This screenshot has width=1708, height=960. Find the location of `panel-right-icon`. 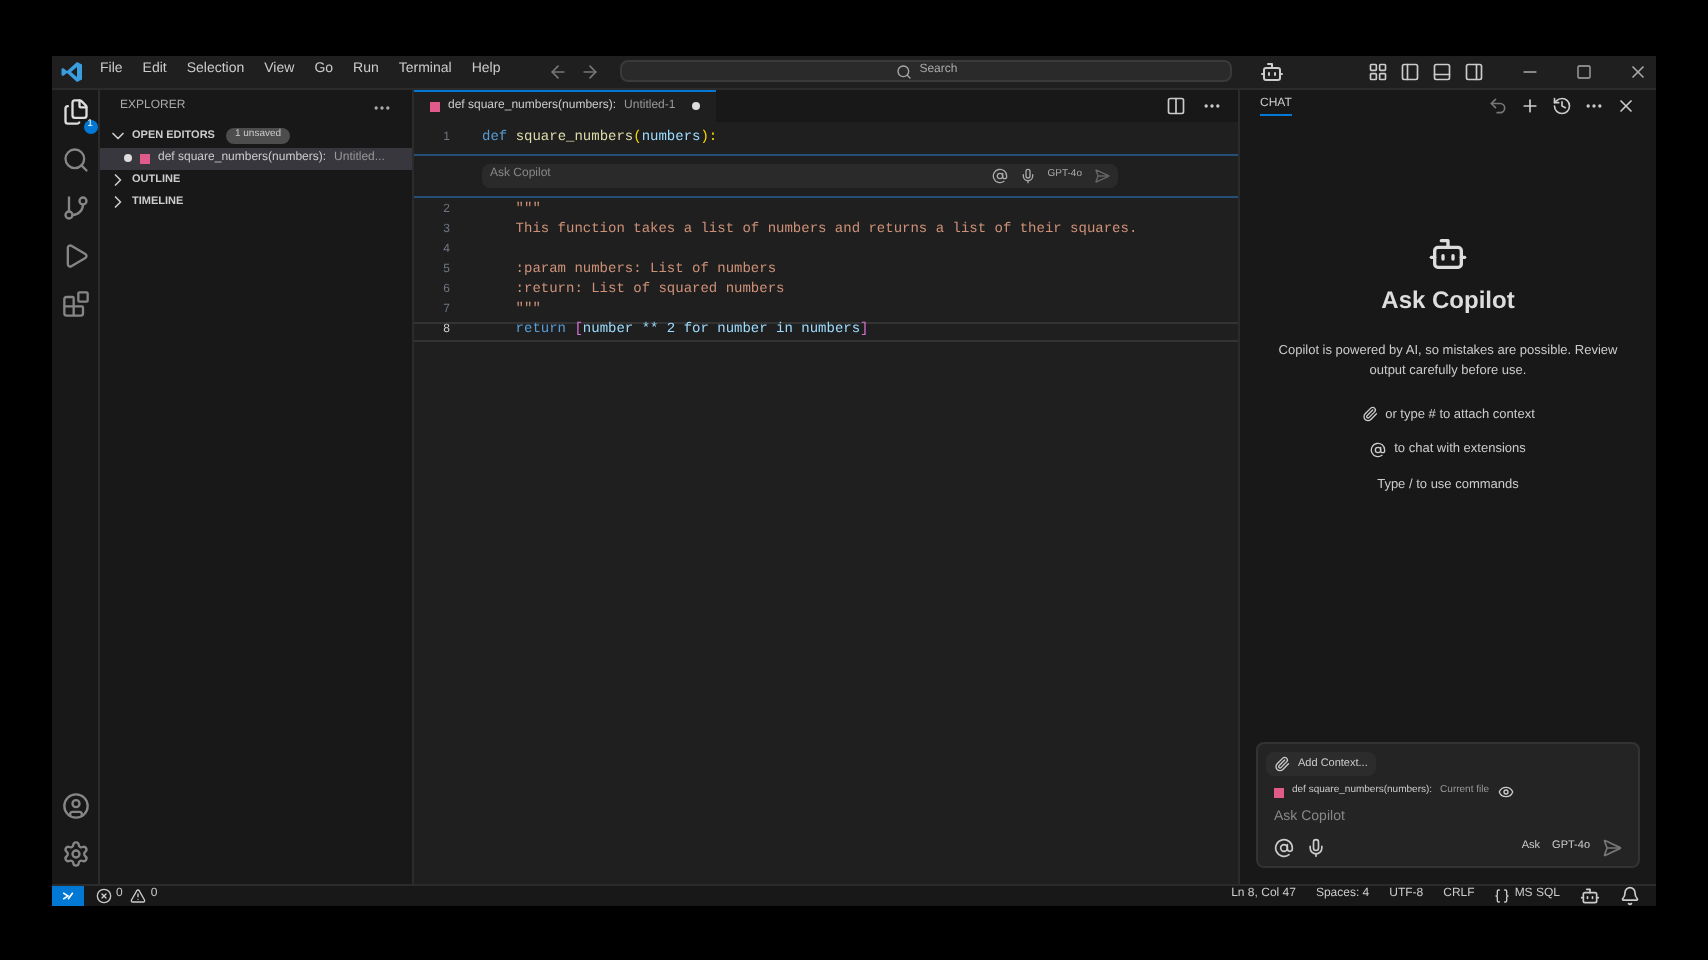

panel-right-icon is located at coordinates (1474, 71).